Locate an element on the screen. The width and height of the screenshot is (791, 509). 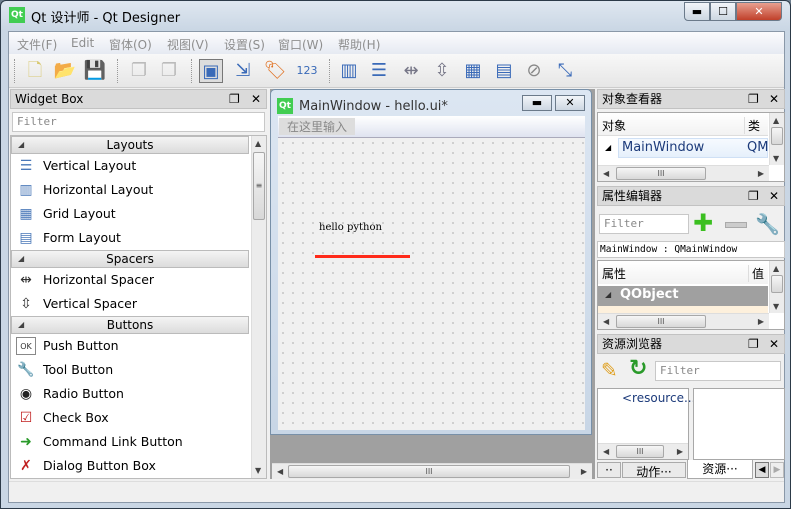
widget-horizontal-layout: ▥ Horizontal Layout is located at coordinates (130, 190).